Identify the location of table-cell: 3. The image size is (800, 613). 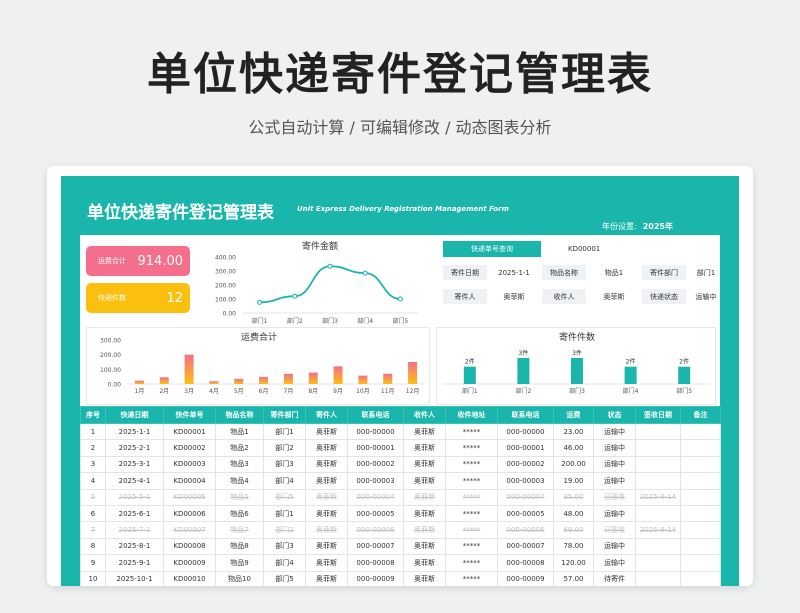
(93, 464).